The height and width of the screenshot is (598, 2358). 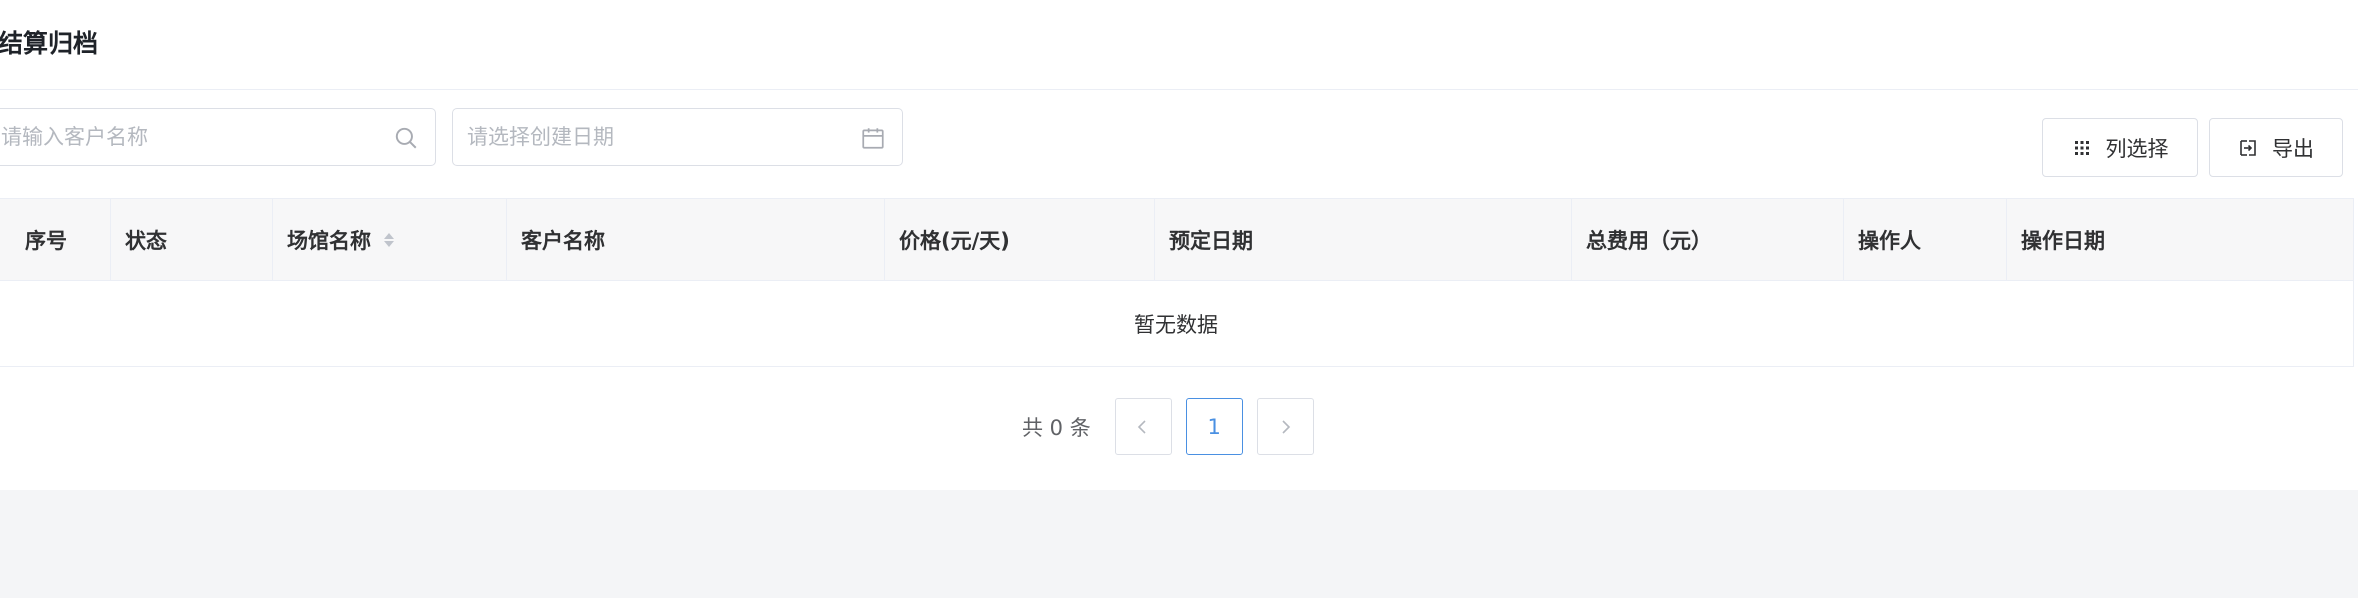 I want to click on empty-state: 暂无数据, so click(x=1176, y=324).